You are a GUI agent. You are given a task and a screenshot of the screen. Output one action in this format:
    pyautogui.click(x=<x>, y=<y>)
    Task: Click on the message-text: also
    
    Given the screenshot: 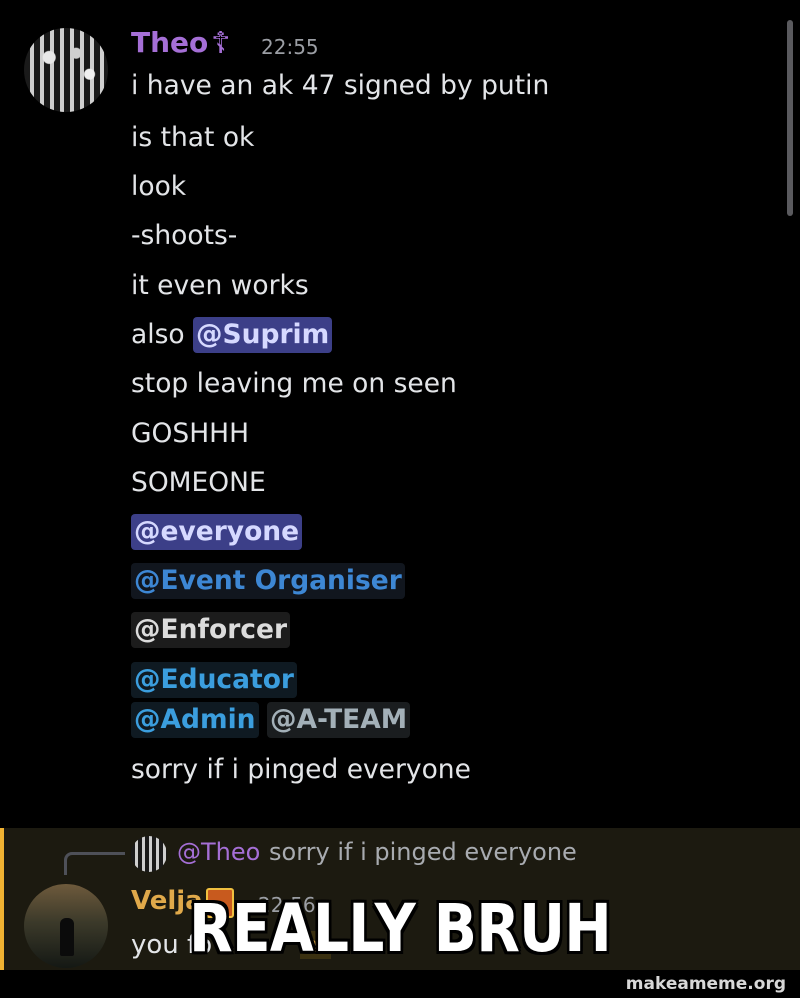 What is the action you would take?
    pyautogui.click(x=162, y=334)
    